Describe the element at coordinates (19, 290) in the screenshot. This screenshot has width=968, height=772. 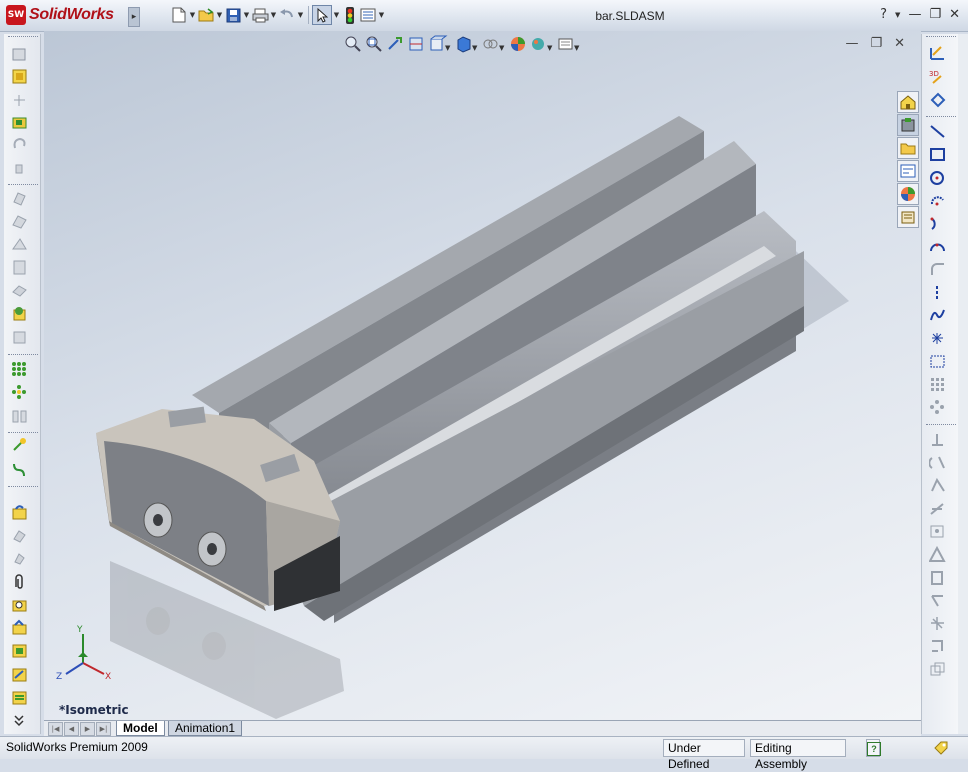
I see `exploded-view-icon` at that location.